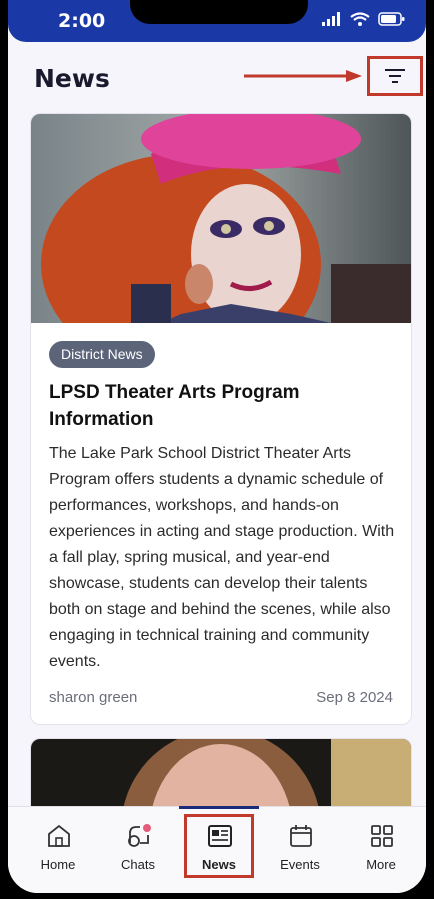 This screenshot has width=434, height=899. Describe the element at coordinates (58, 850) in the screenshot. I see `tab-home: Home` at that location.